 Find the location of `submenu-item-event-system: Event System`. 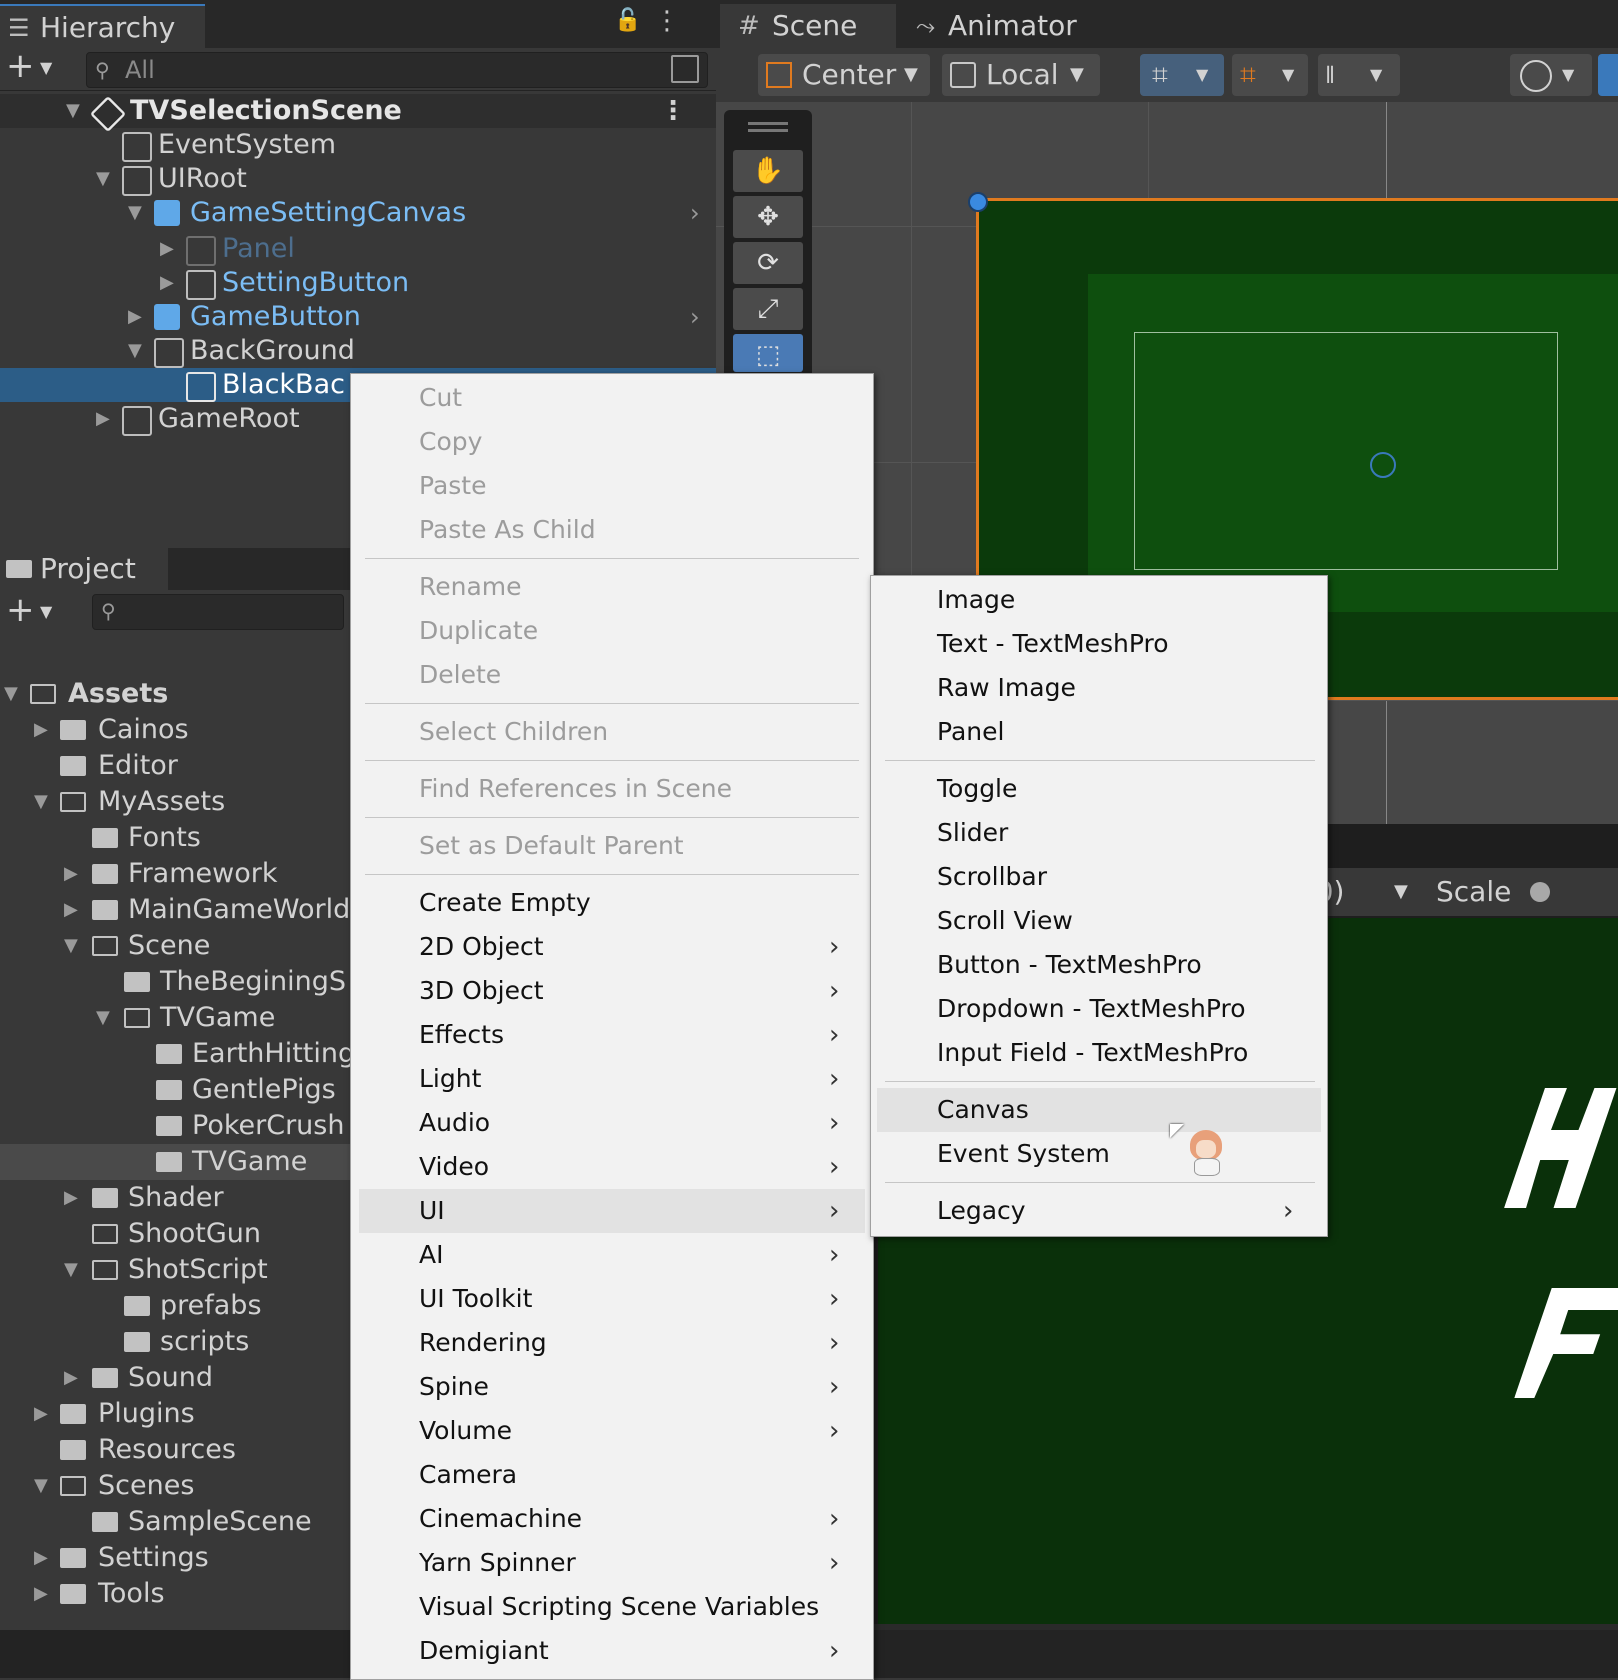

submenu-item-event-system: Event System is located at coordinates (1099, 1154).